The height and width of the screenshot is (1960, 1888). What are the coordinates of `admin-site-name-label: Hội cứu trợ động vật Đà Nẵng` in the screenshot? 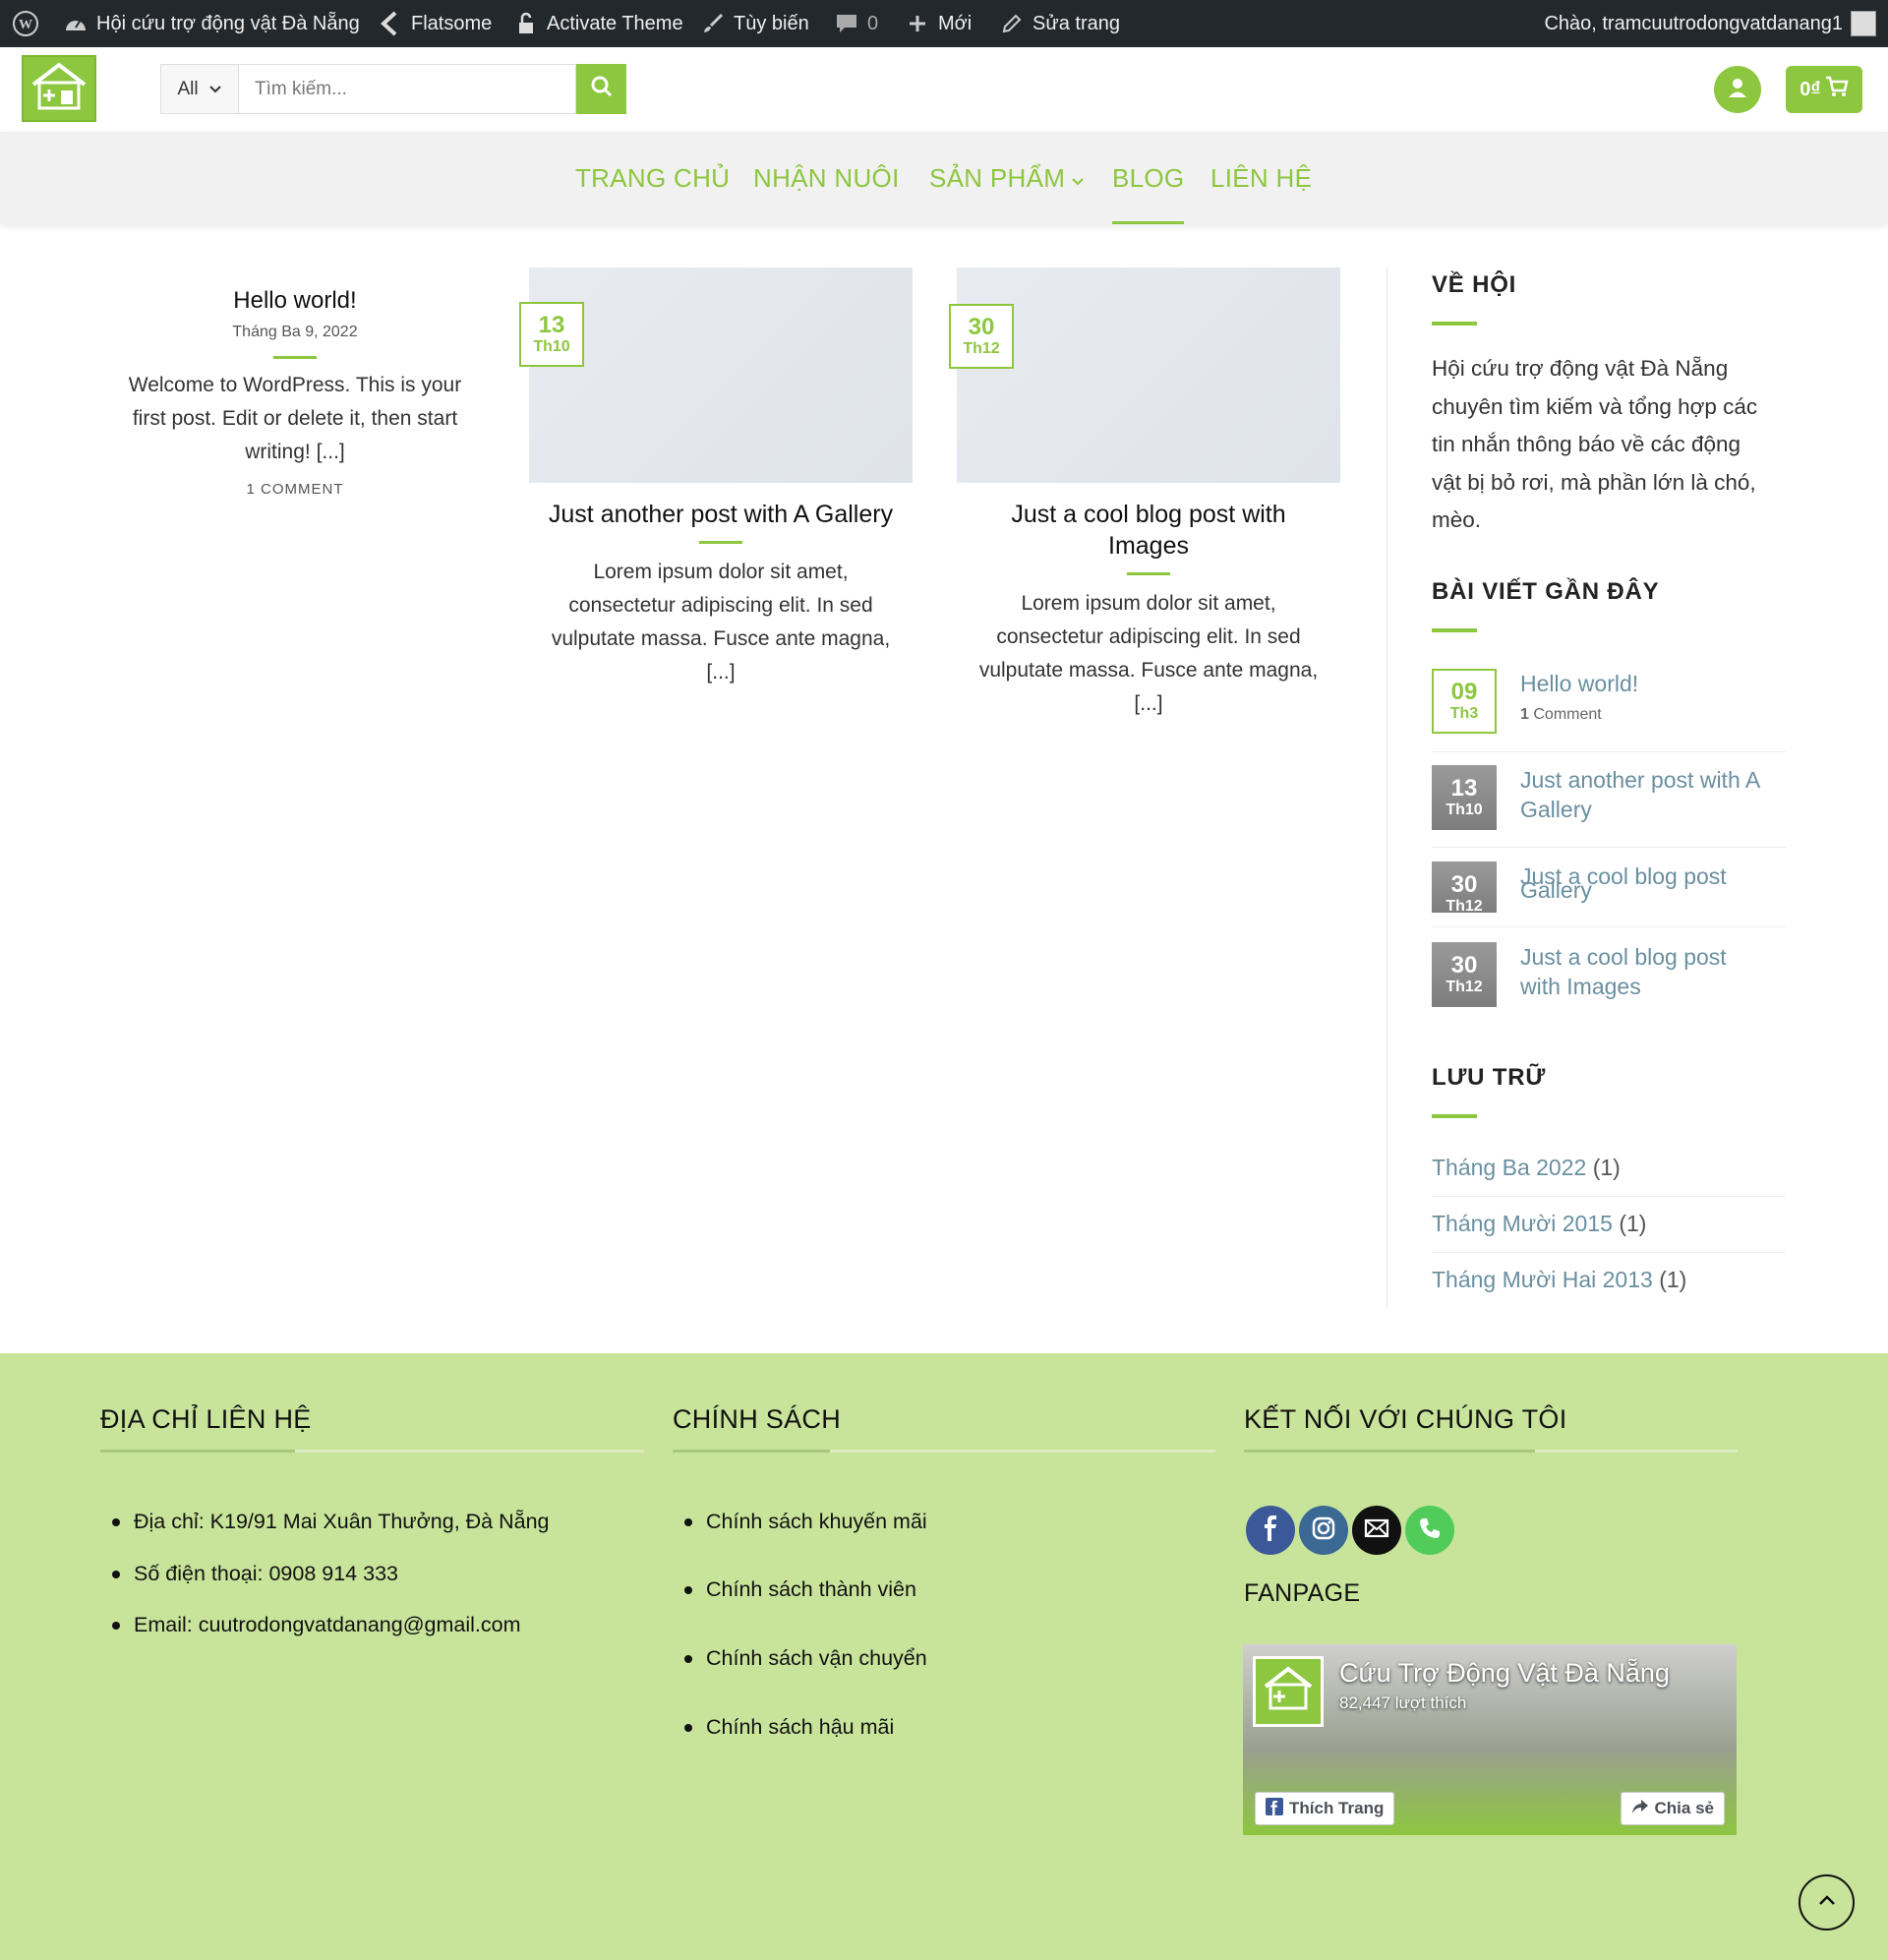 It's located at (228, 23).